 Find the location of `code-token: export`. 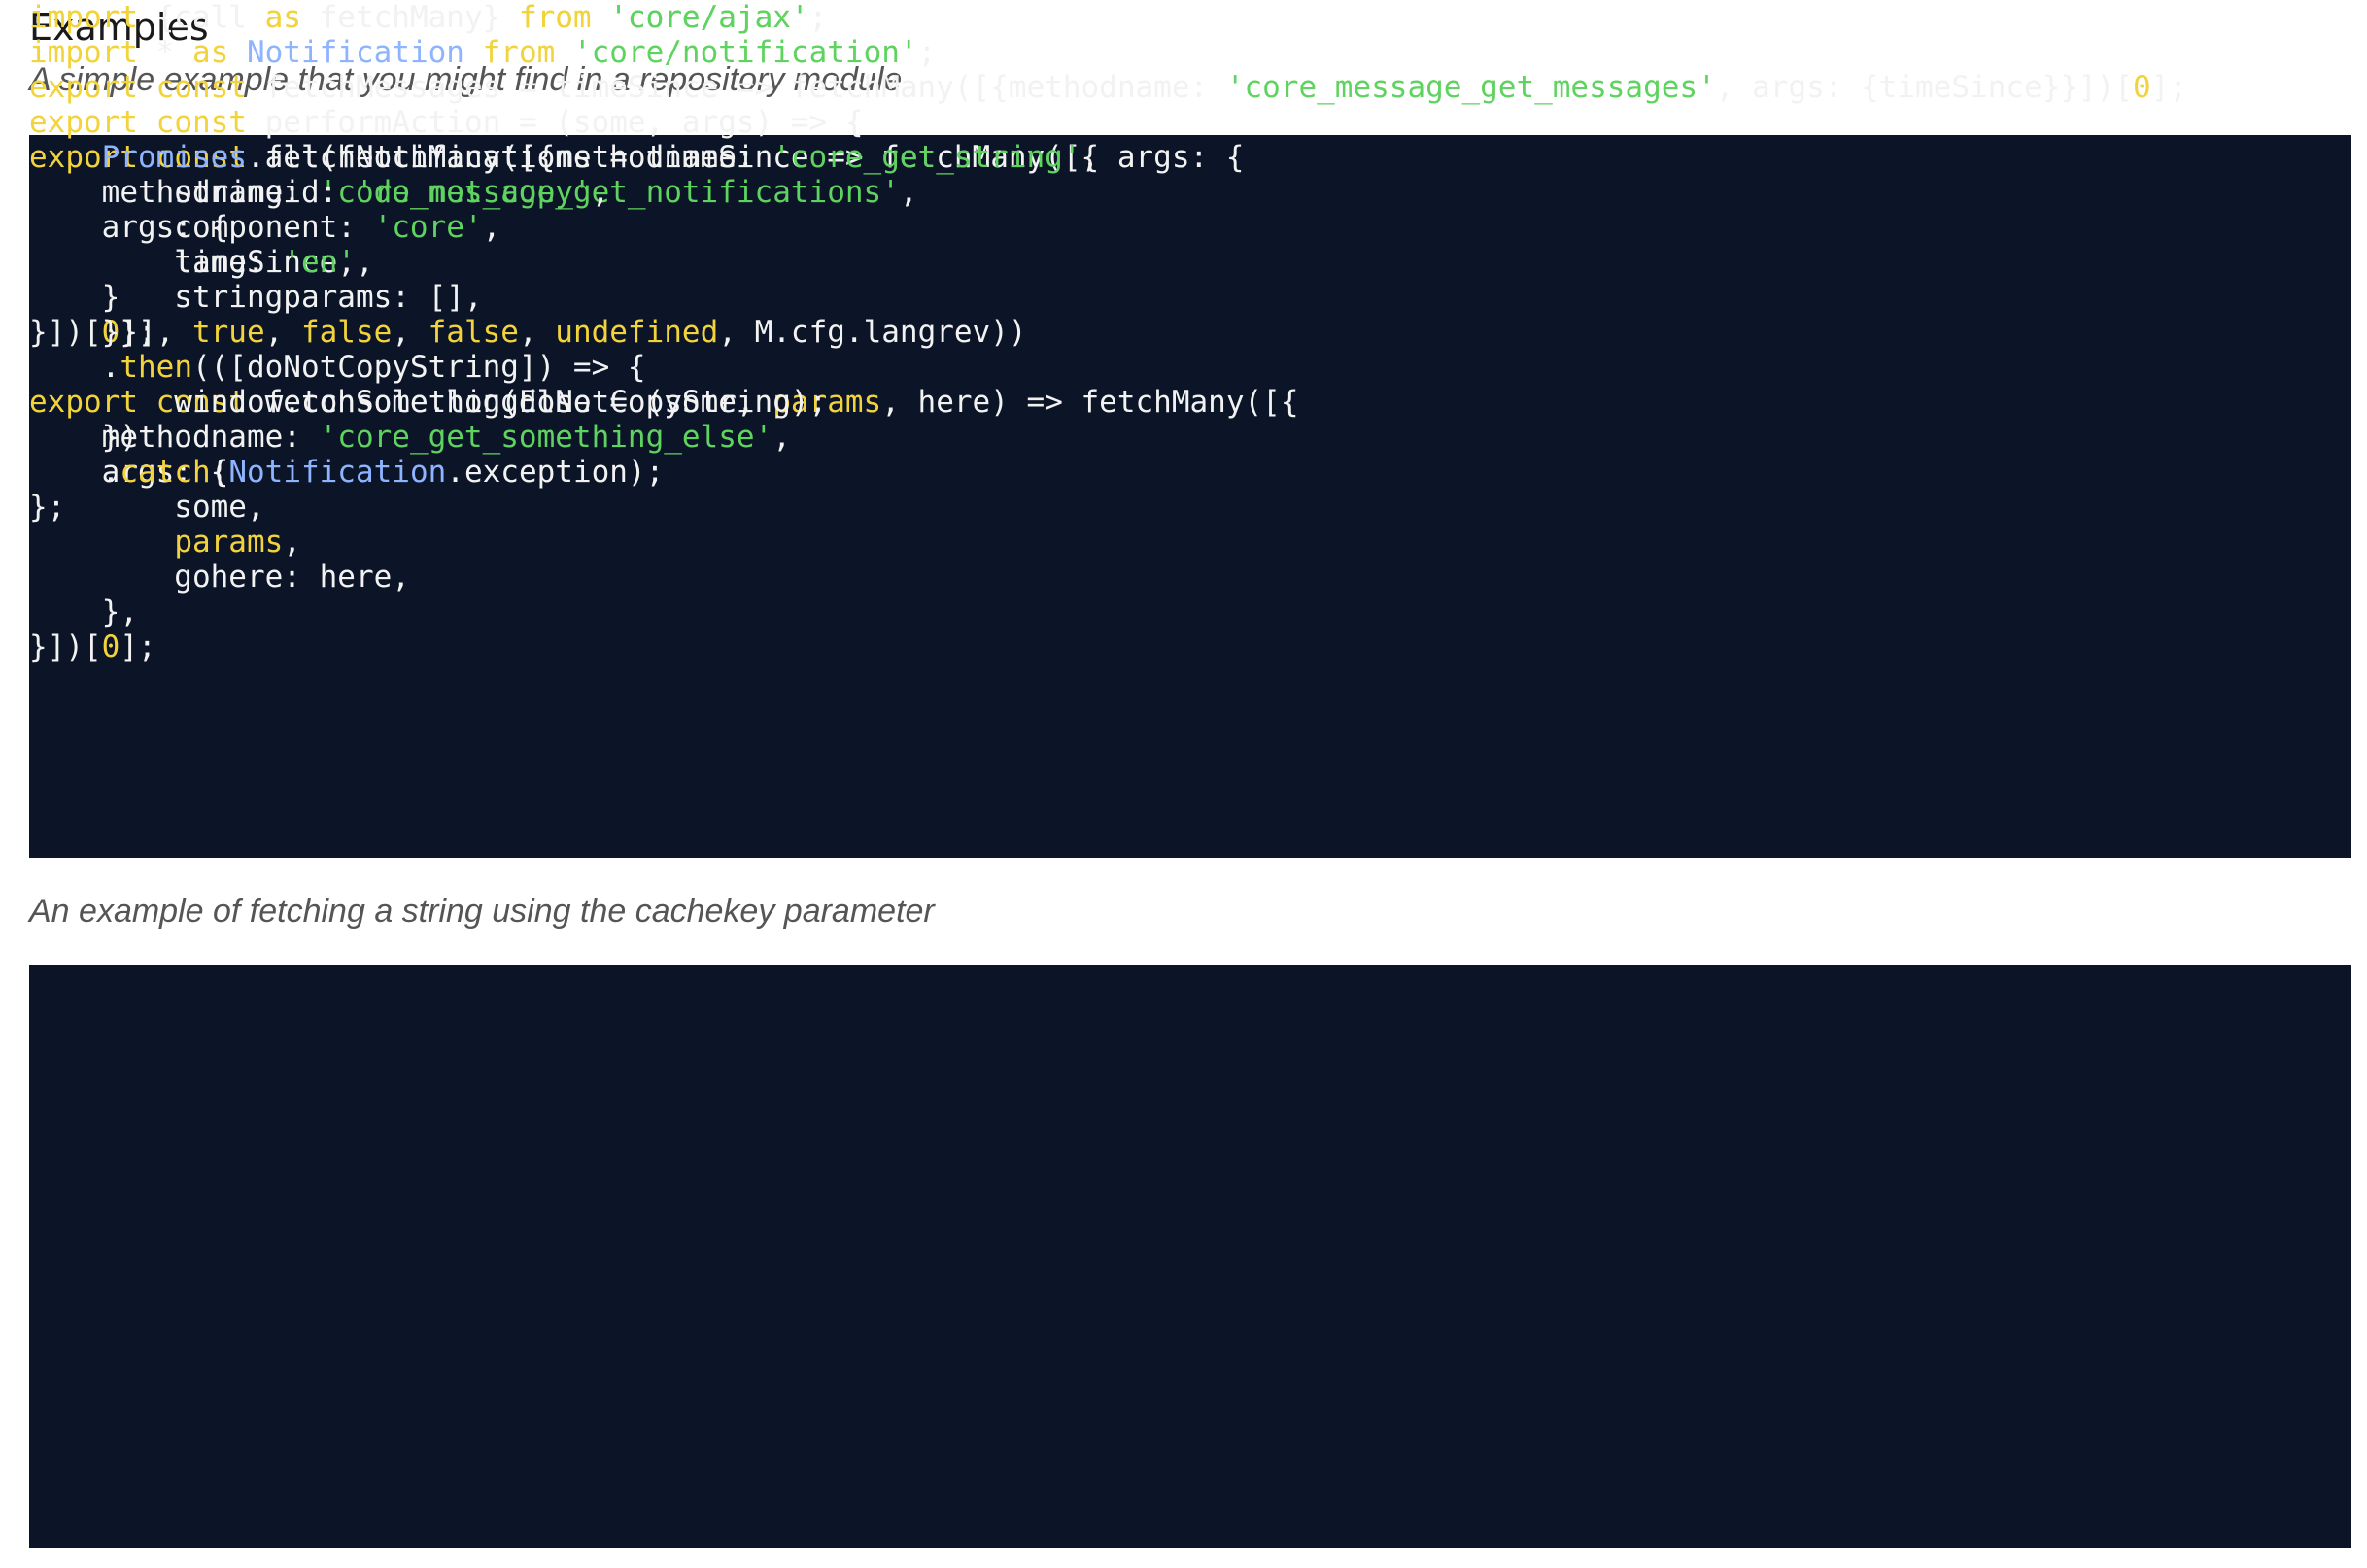

code-token: export is located at coordinates (83, 122).